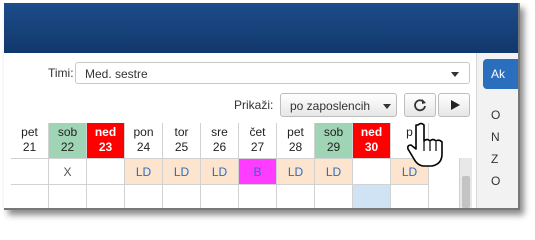 The width and height of the screenshot is (535, 240). What do you see at coordinates (143, 132) in the screenshot?
I see `day-of-week: pon` at bounding box center [143, 132].